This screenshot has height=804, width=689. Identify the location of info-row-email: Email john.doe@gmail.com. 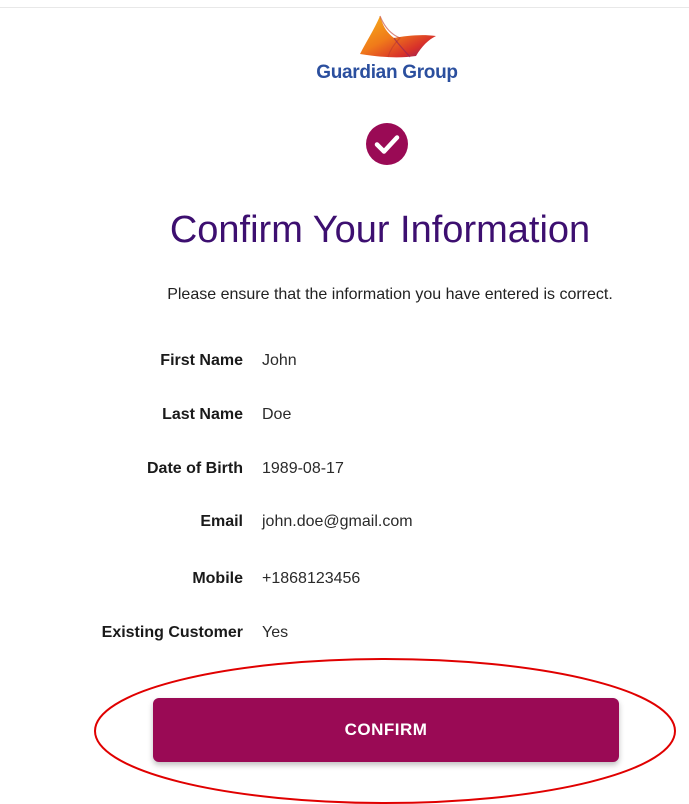
(344, 522).